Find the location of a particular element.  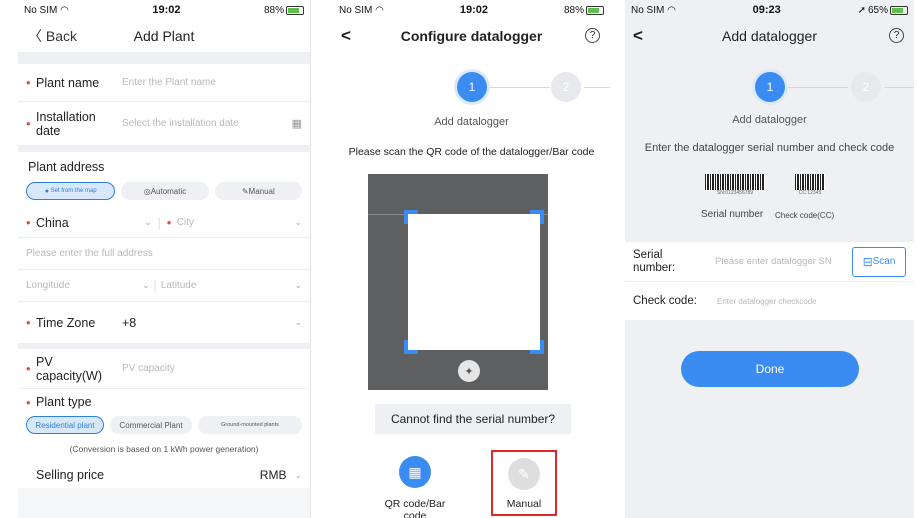

serial-number-input: Please enter datalogger SN is located at coordinates (777, 261).